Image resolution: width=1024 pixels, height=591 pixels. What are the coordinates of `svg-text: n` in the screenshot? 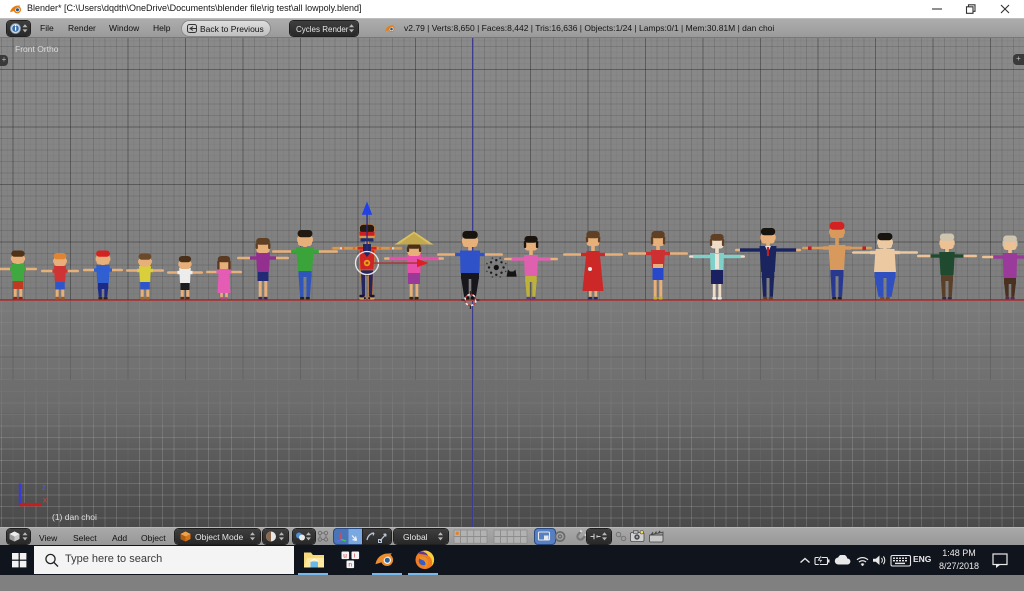 It's located at (350, 565).